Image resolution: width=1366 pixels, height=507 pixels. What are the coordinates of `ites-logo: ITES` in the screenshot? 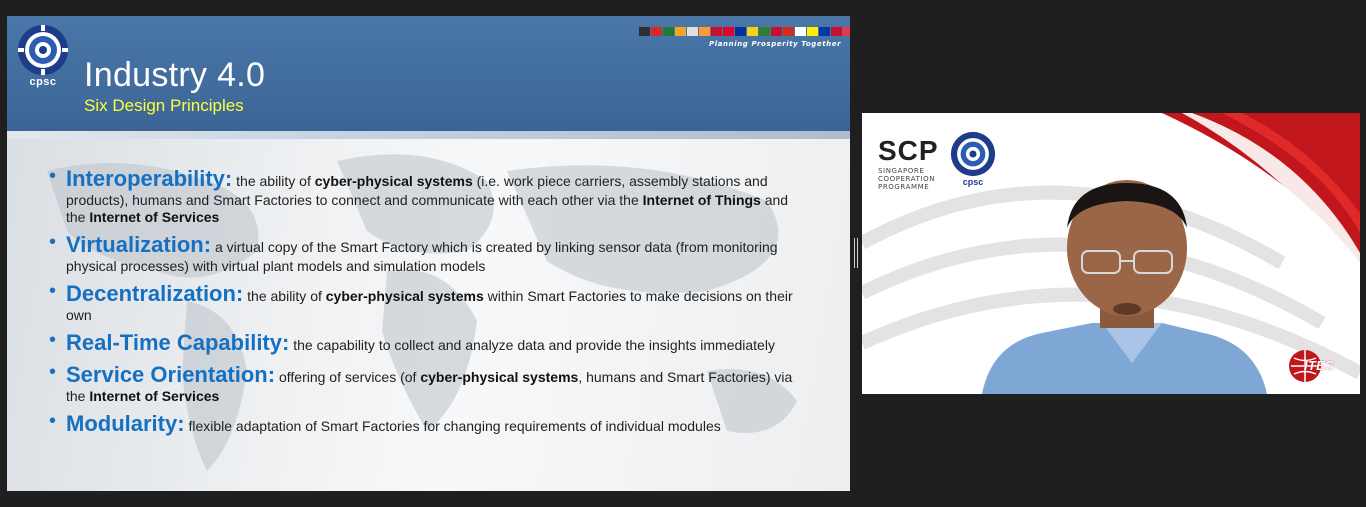 It's located at (1311, 368).